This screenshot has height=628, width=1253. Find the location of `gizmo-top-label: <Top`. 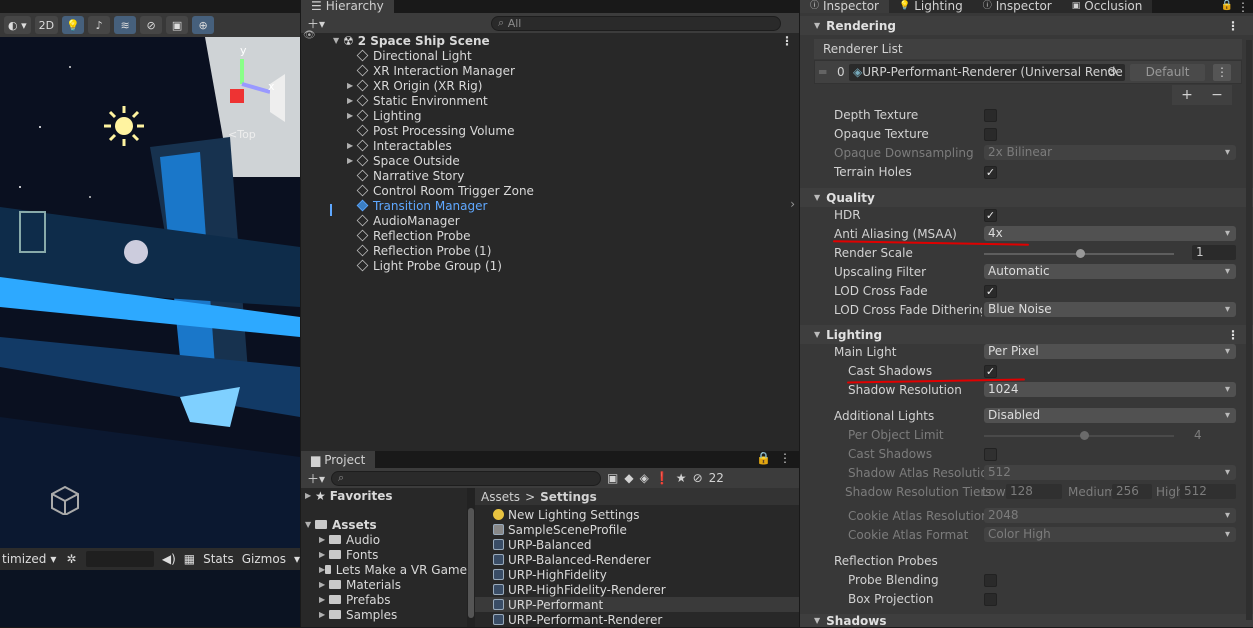

gizmo-top-label: <Top is located at coordinates (242, 134).